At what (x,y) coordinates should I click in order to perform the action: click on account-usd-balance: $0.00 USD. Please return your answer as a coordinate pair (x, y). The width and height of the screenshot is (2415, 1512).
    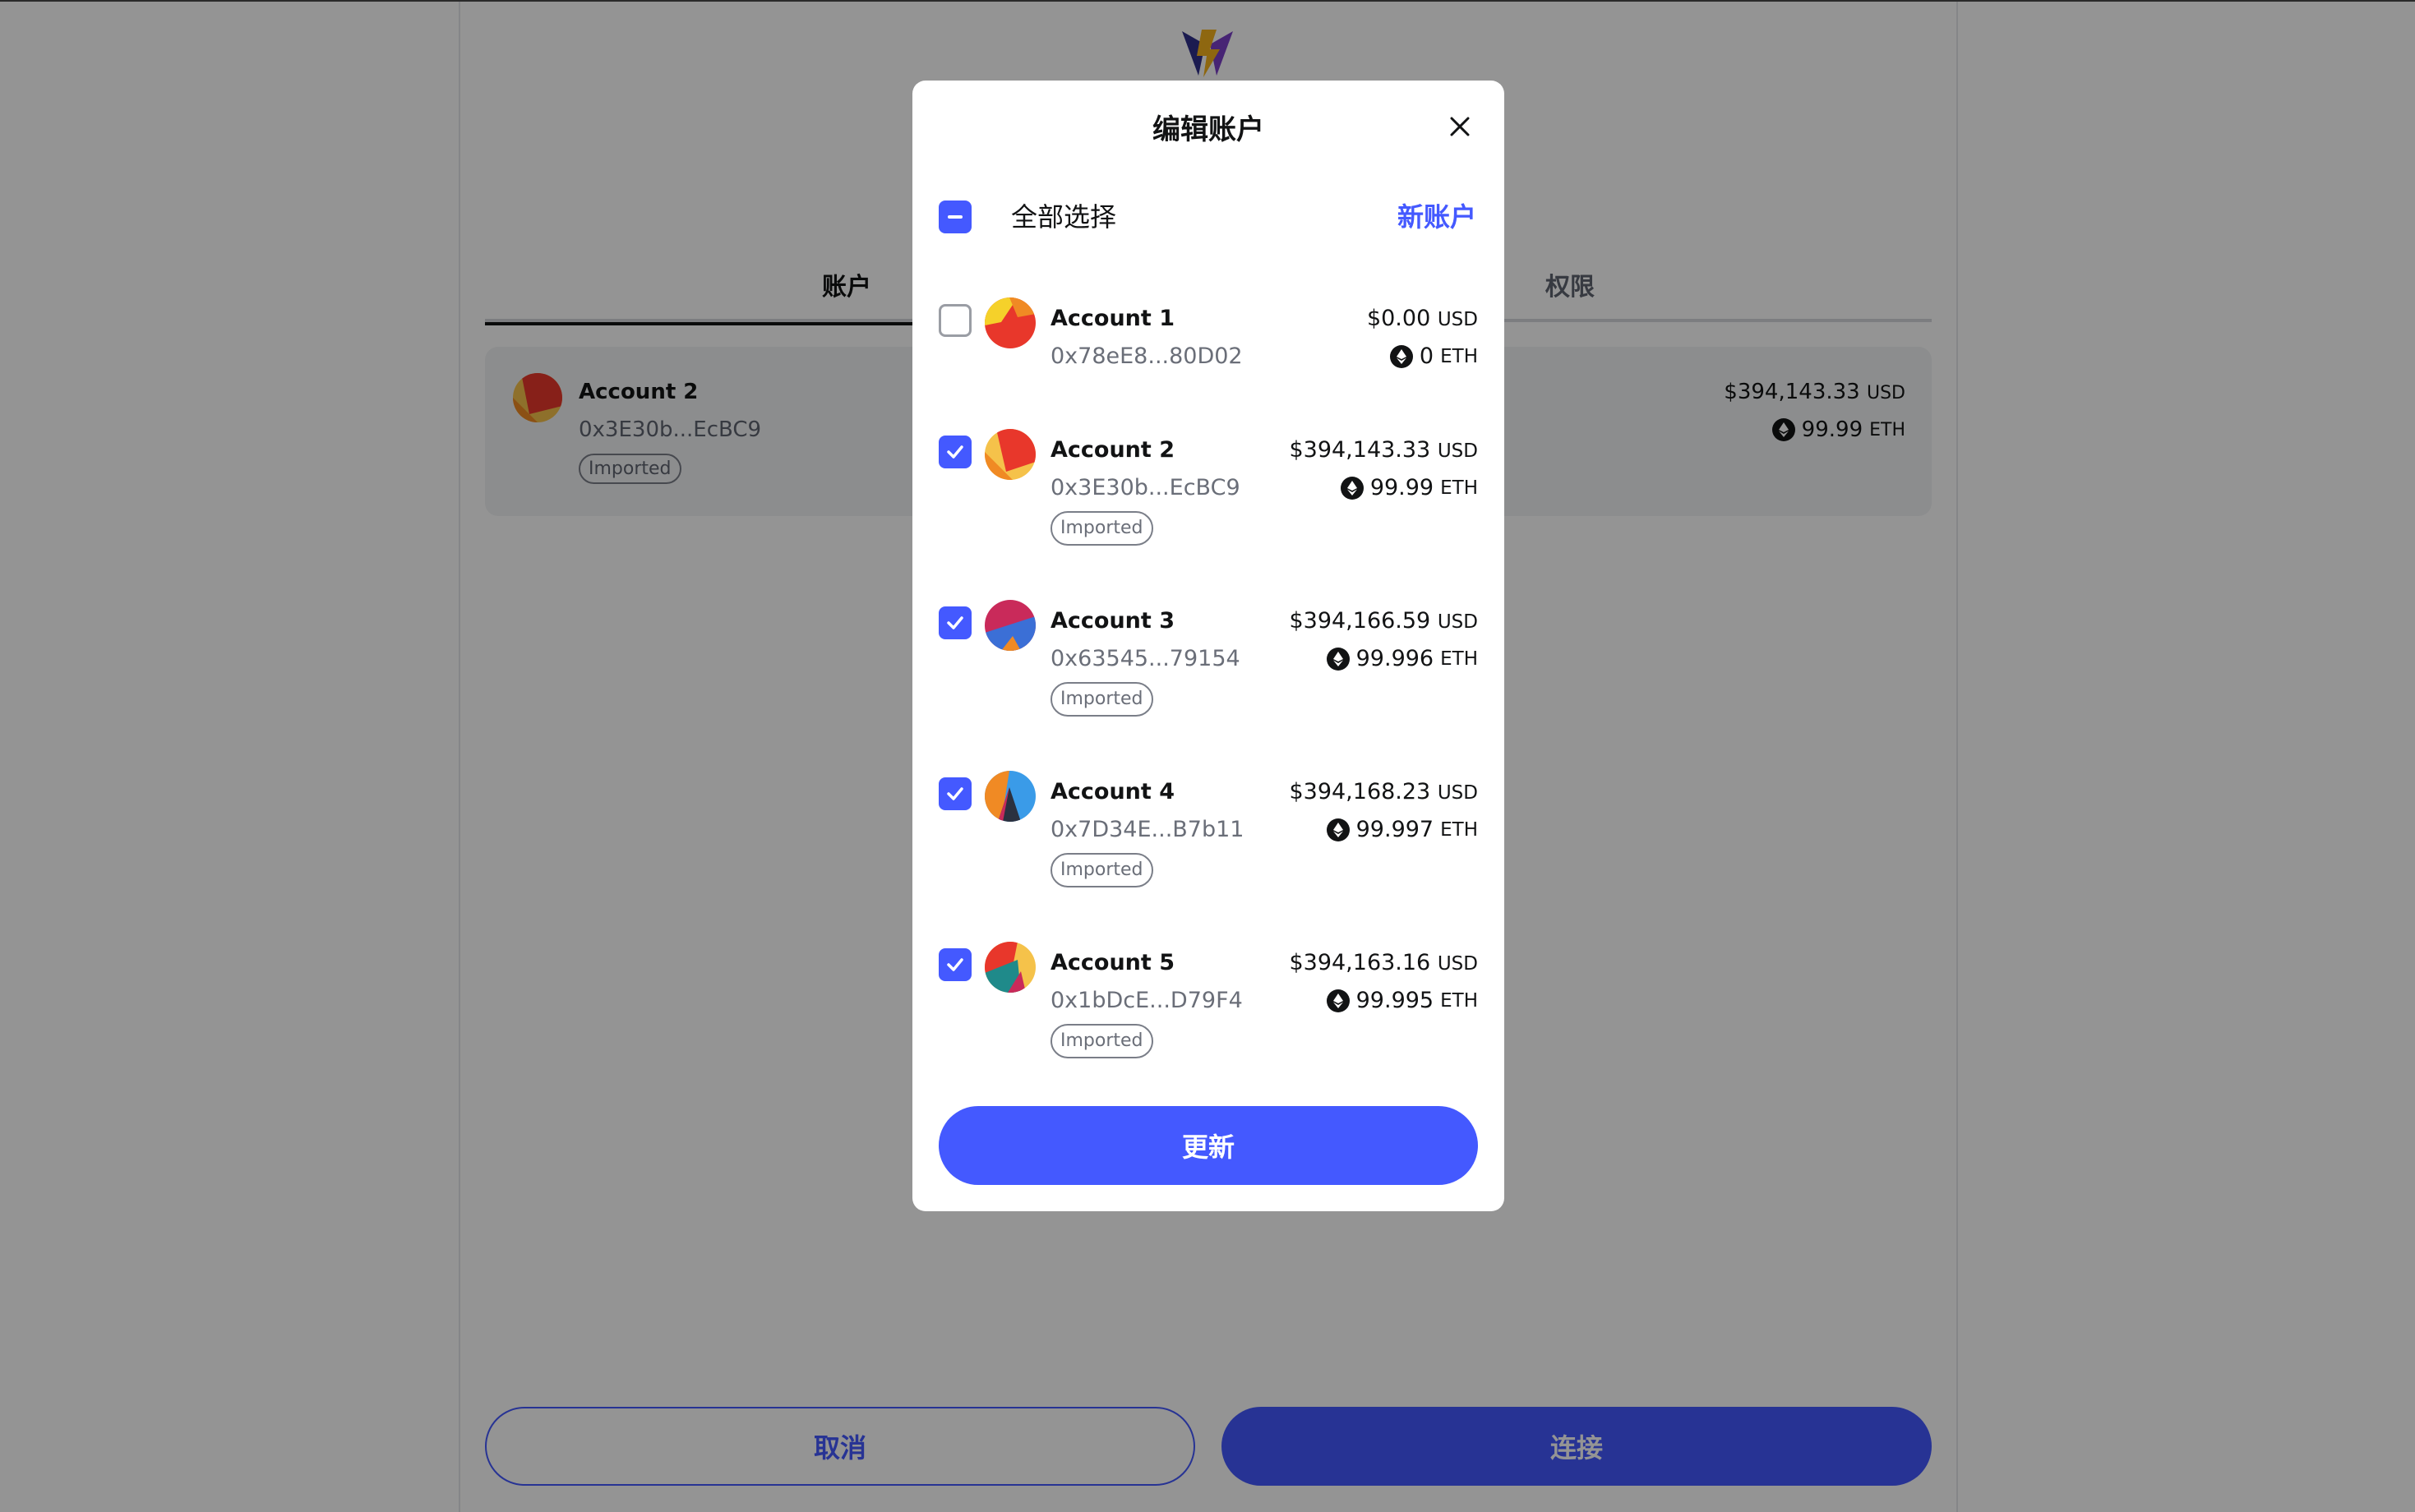
    Looking at the image, I should click on (1423, 319).